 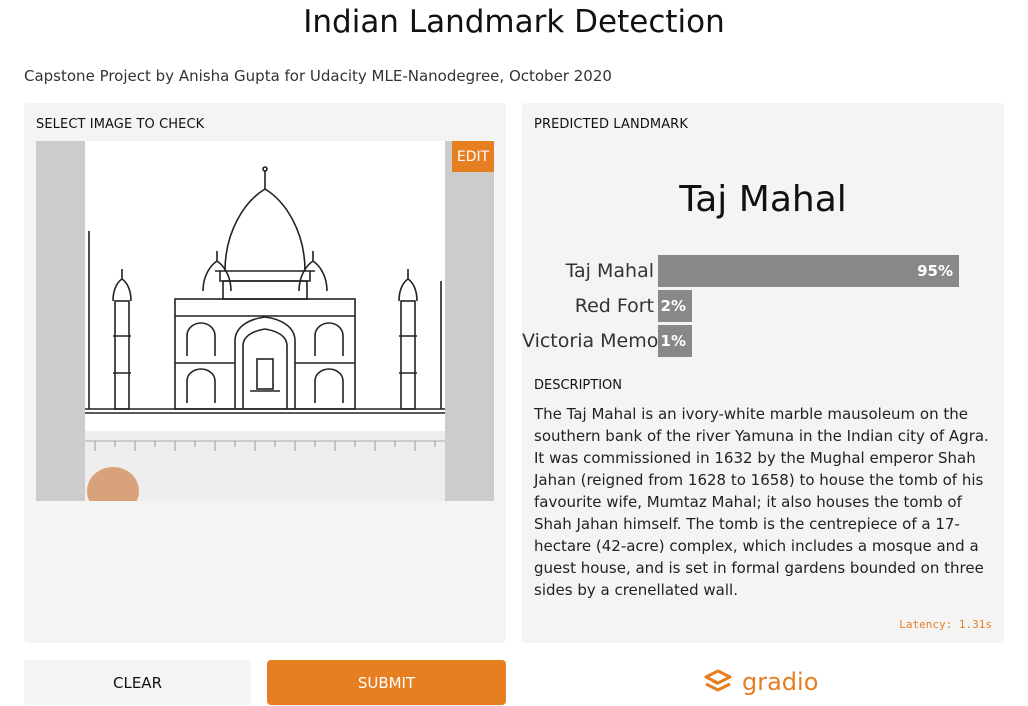 I want to click on page-title: Indian Landmark Detection, so click(x=514, y=22).